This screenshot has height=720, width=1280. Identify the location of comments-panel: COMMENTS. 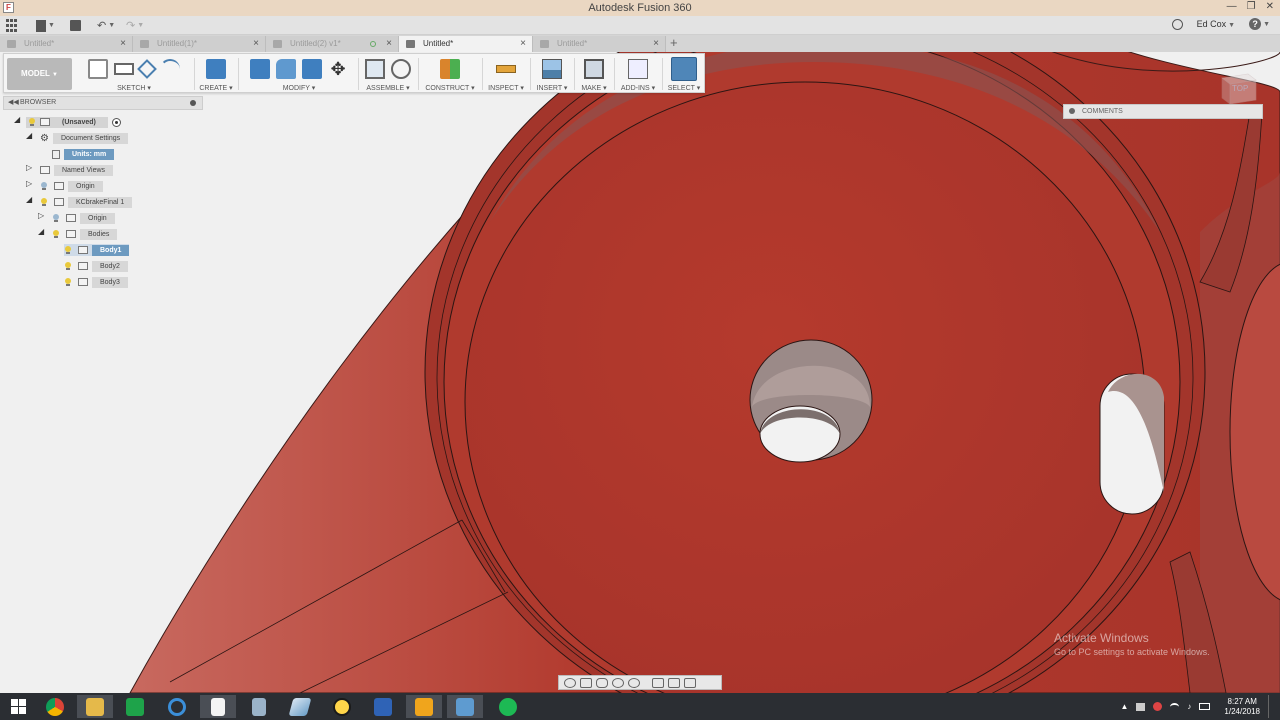
(1163, 111).